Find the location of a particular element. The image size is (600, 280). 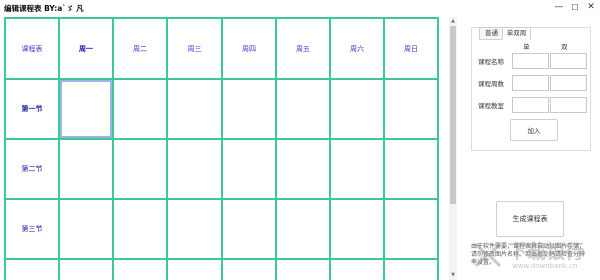

day-header-wed: 周三 is located at coordinates (194, 48).